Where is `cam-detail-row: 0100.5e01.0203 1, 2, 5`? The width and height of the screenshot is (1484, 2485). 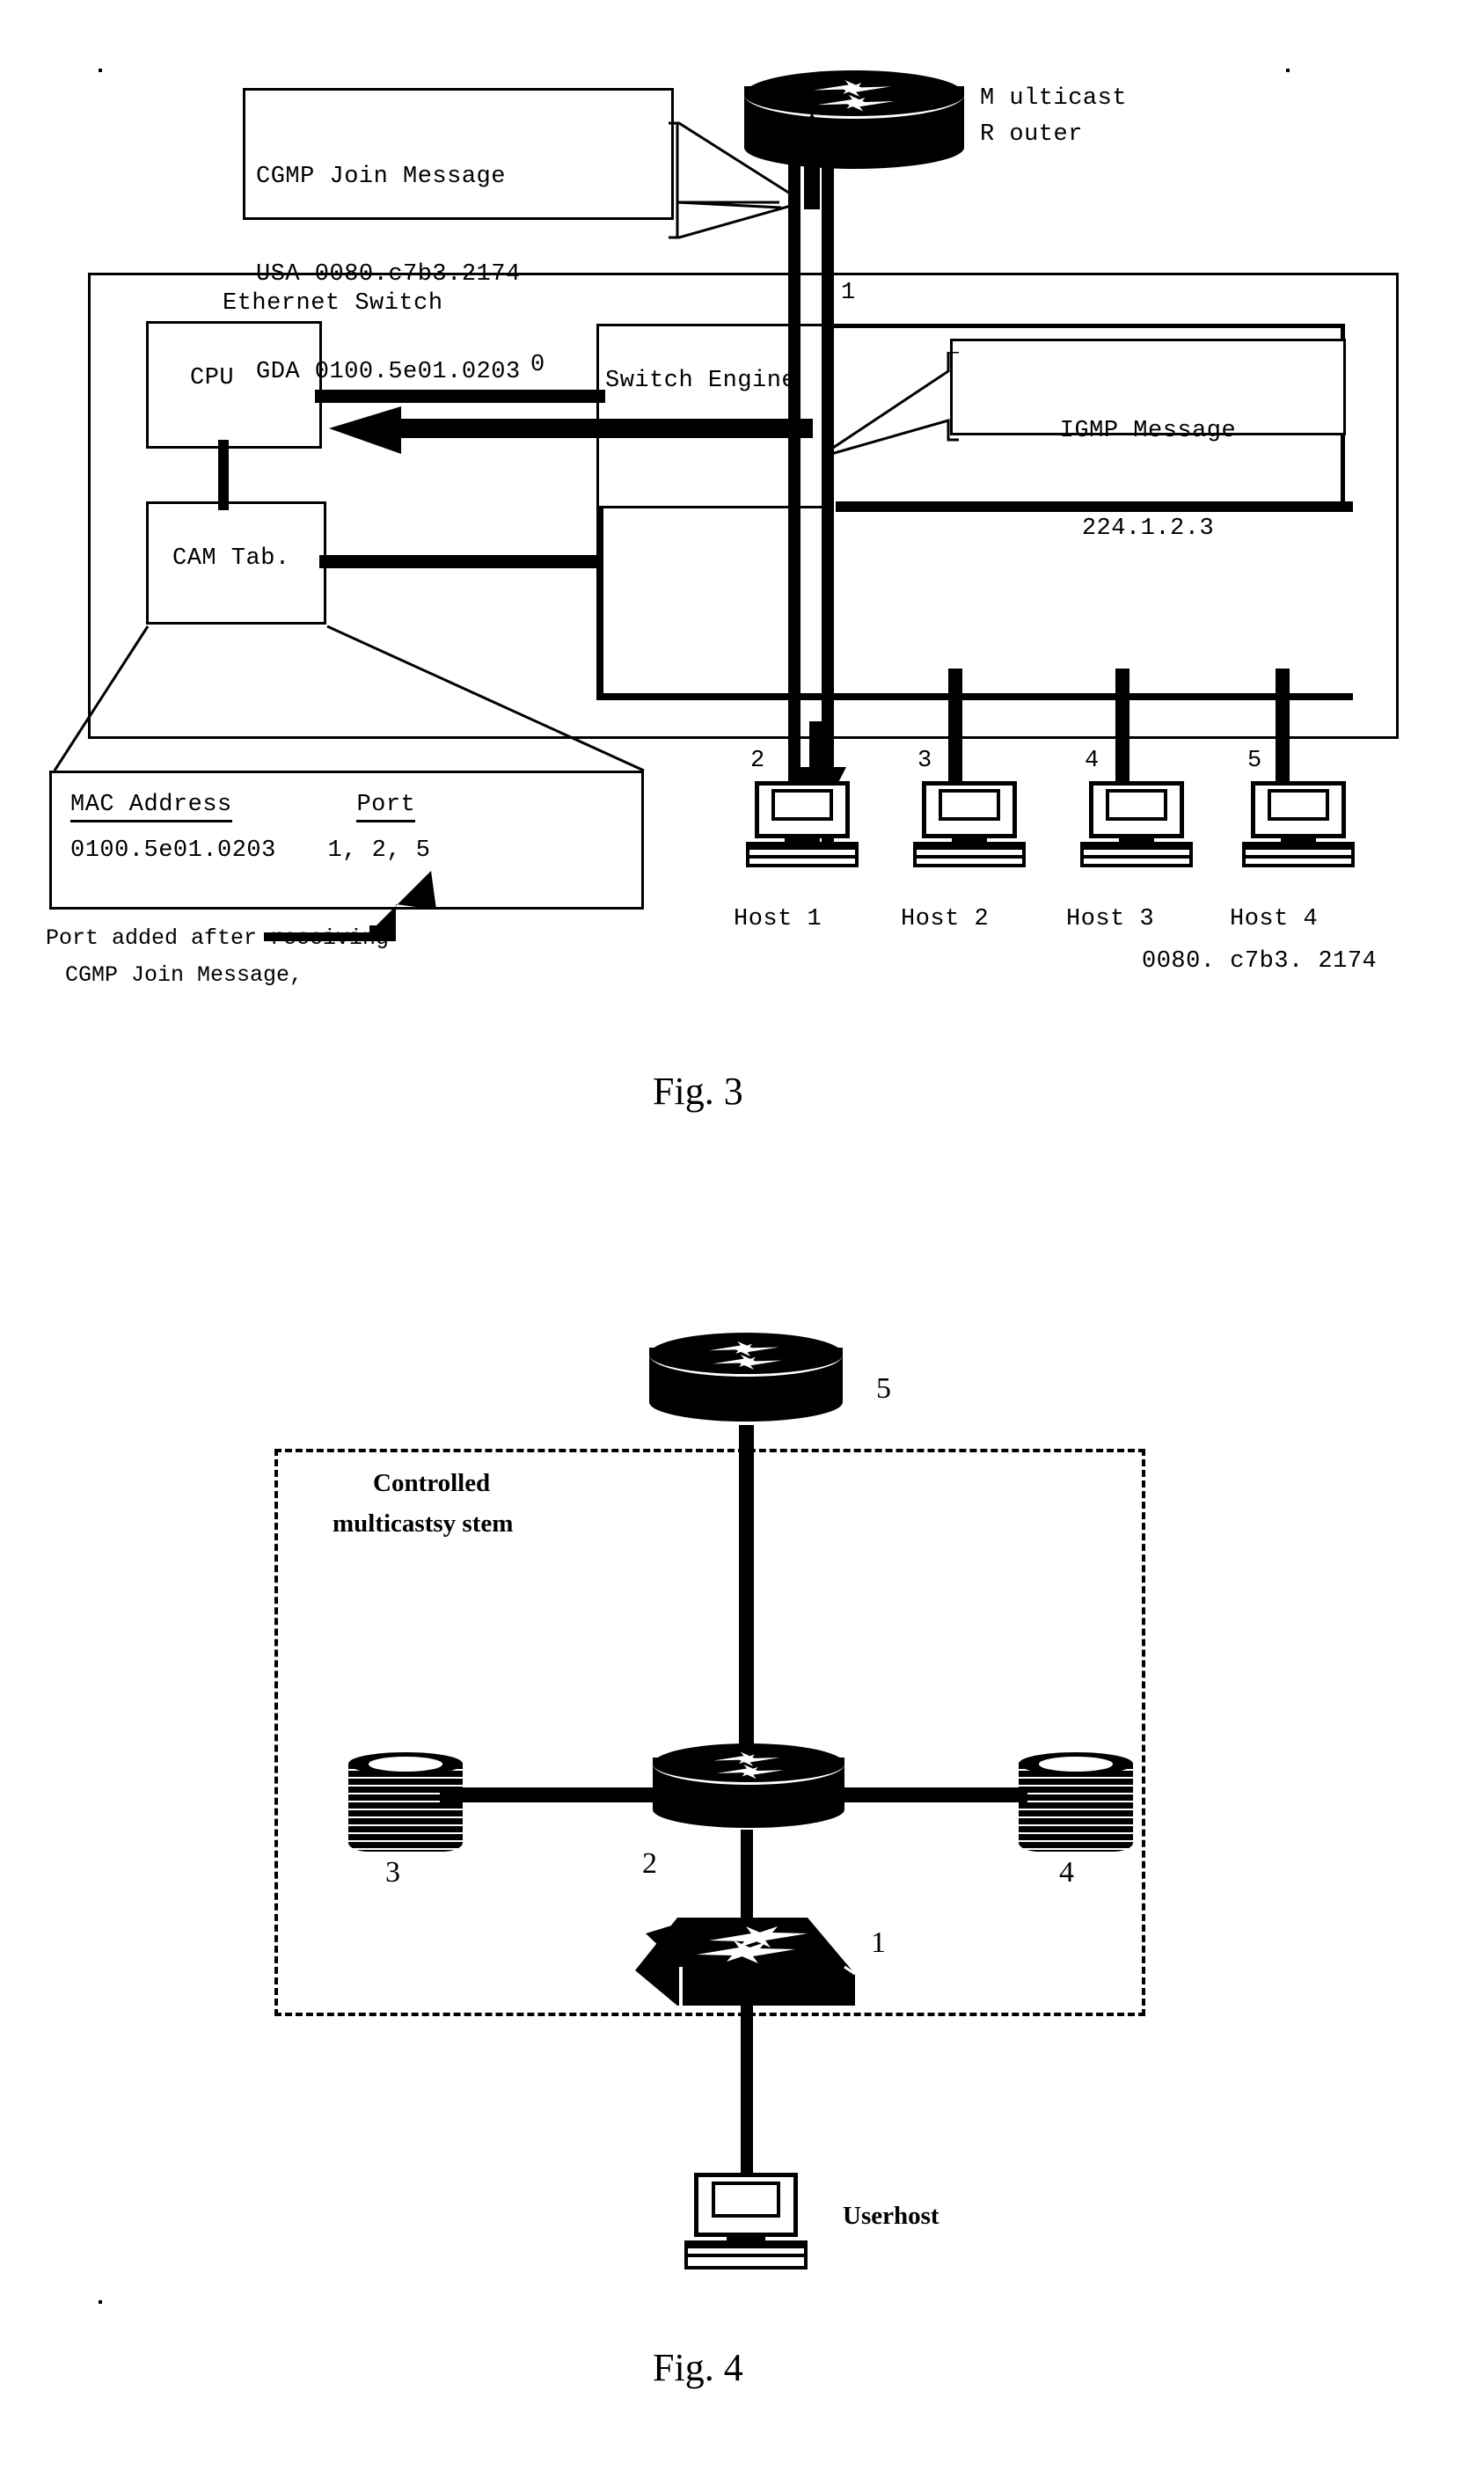
cam-detail-row: 0100.5e01.0203 1, 2, 5 is located at coordinates (351, 850).